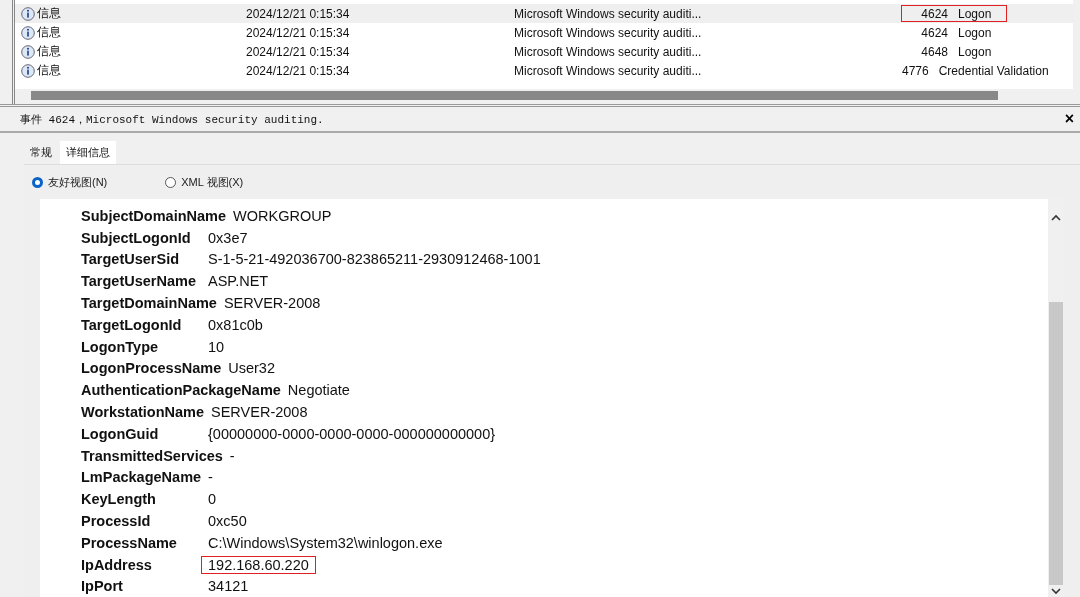 This screenshot has width=1080, height=597. Describe the element at coordinates (41, 152) in the screenshot. I see `tab: 常规` at that location.